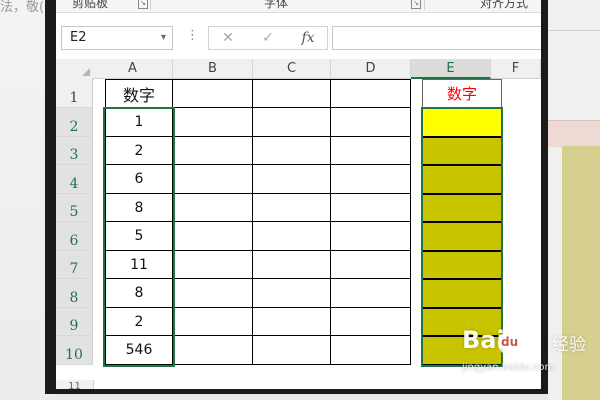 This screenshot has width=600, height=400. I want to click on cell-b5, so click(213, 208).